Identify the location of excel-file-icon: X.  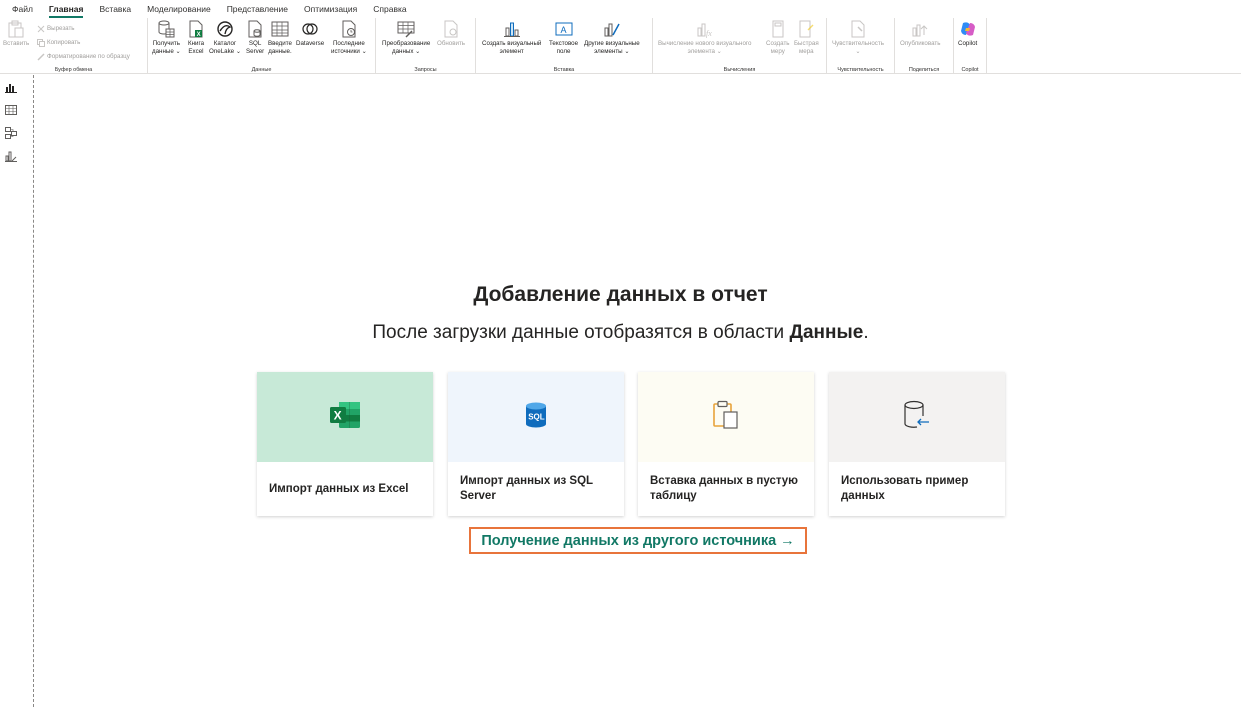
(196, 29).